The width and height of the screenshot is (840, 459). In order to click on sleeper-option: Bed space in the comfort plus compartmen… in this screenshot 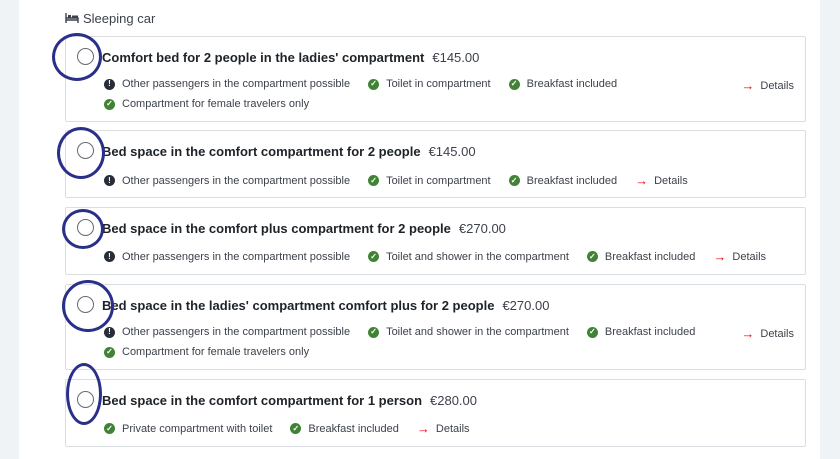, I will do `click(435, 241)`.